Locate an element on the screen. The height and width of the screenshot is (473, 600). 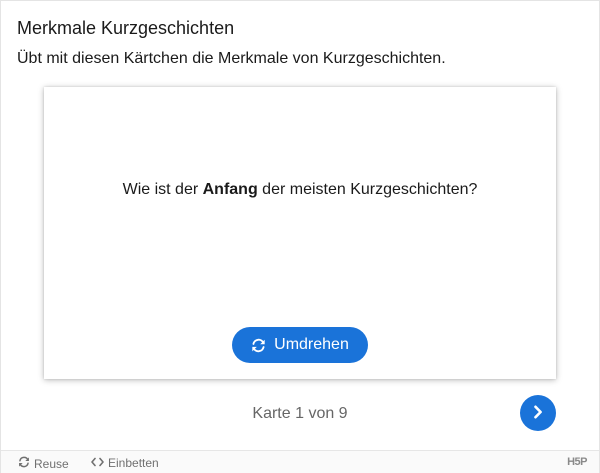
reuse-label: Reuse is located at coordinates (51, 463).